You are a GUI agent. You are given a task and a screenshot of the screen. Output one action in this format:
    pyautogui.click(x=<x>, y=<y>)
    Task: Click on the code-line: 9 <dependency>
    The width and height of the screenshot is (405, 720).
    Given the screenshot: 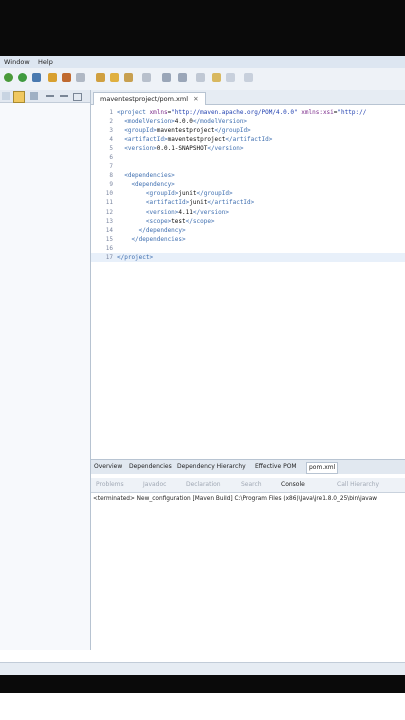 What is the action you would take?
    pyautogui.click(x=248, y=184)
    